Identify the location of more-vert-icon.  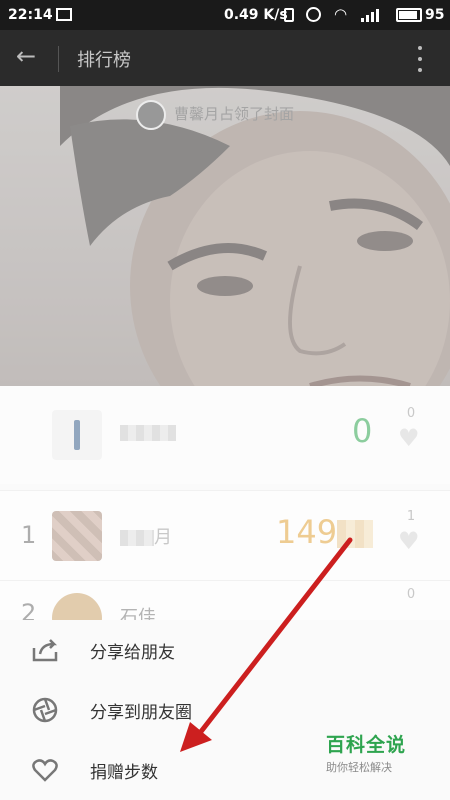
(420, 59).